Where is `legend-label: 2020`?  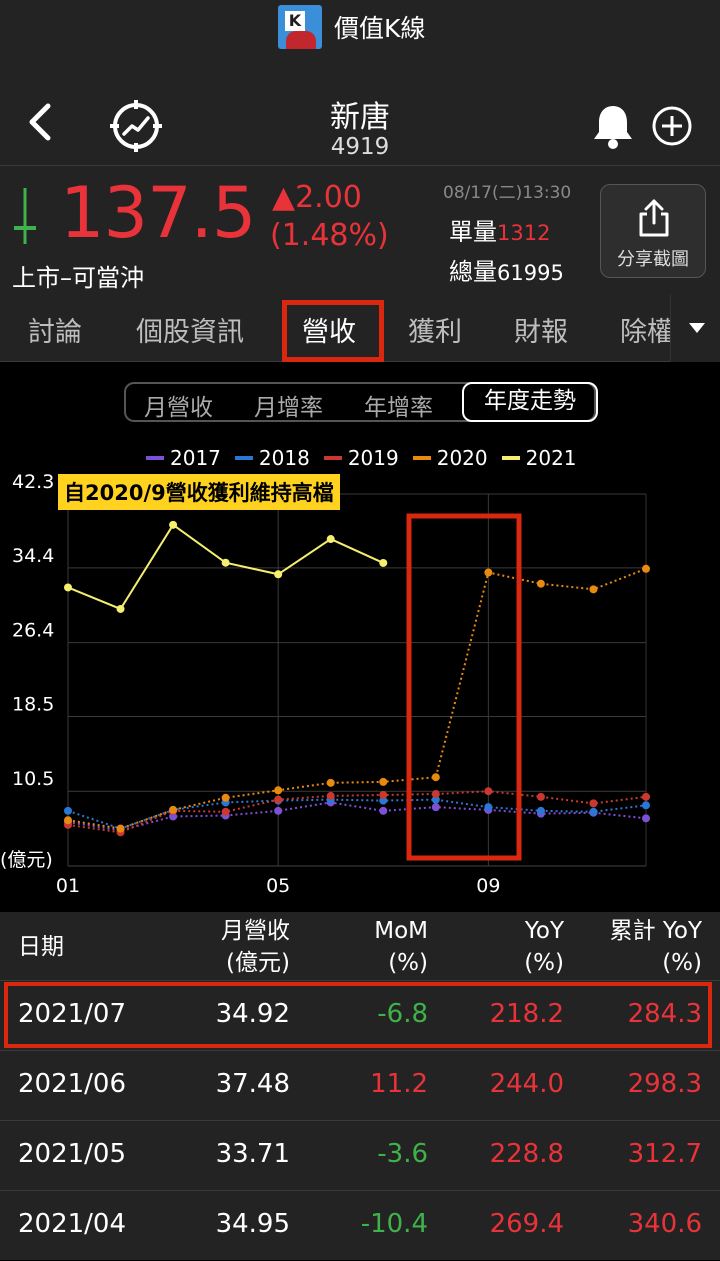
legend-label: 2020 is located at coordinates (462, 458).